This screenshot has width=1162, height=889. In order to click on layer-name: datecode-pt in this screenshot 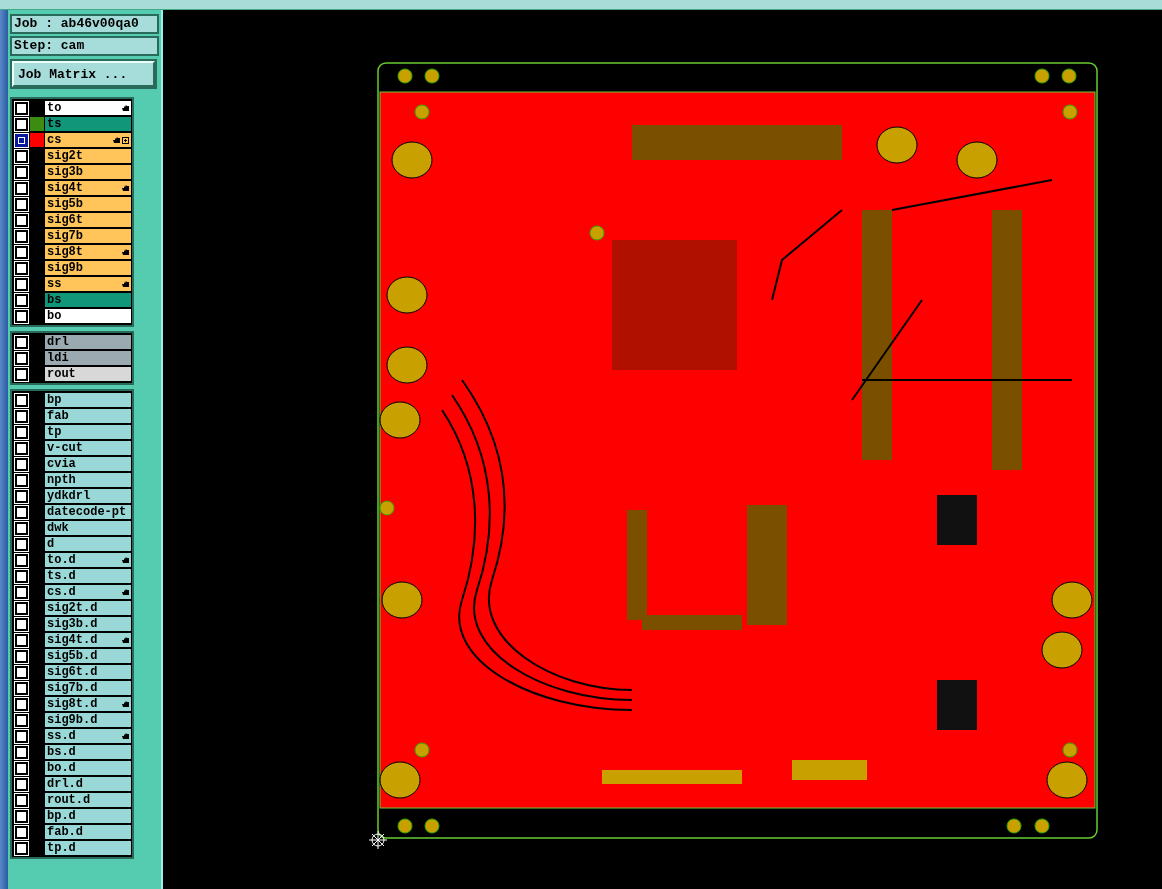, I will do `click(88, 512)`.